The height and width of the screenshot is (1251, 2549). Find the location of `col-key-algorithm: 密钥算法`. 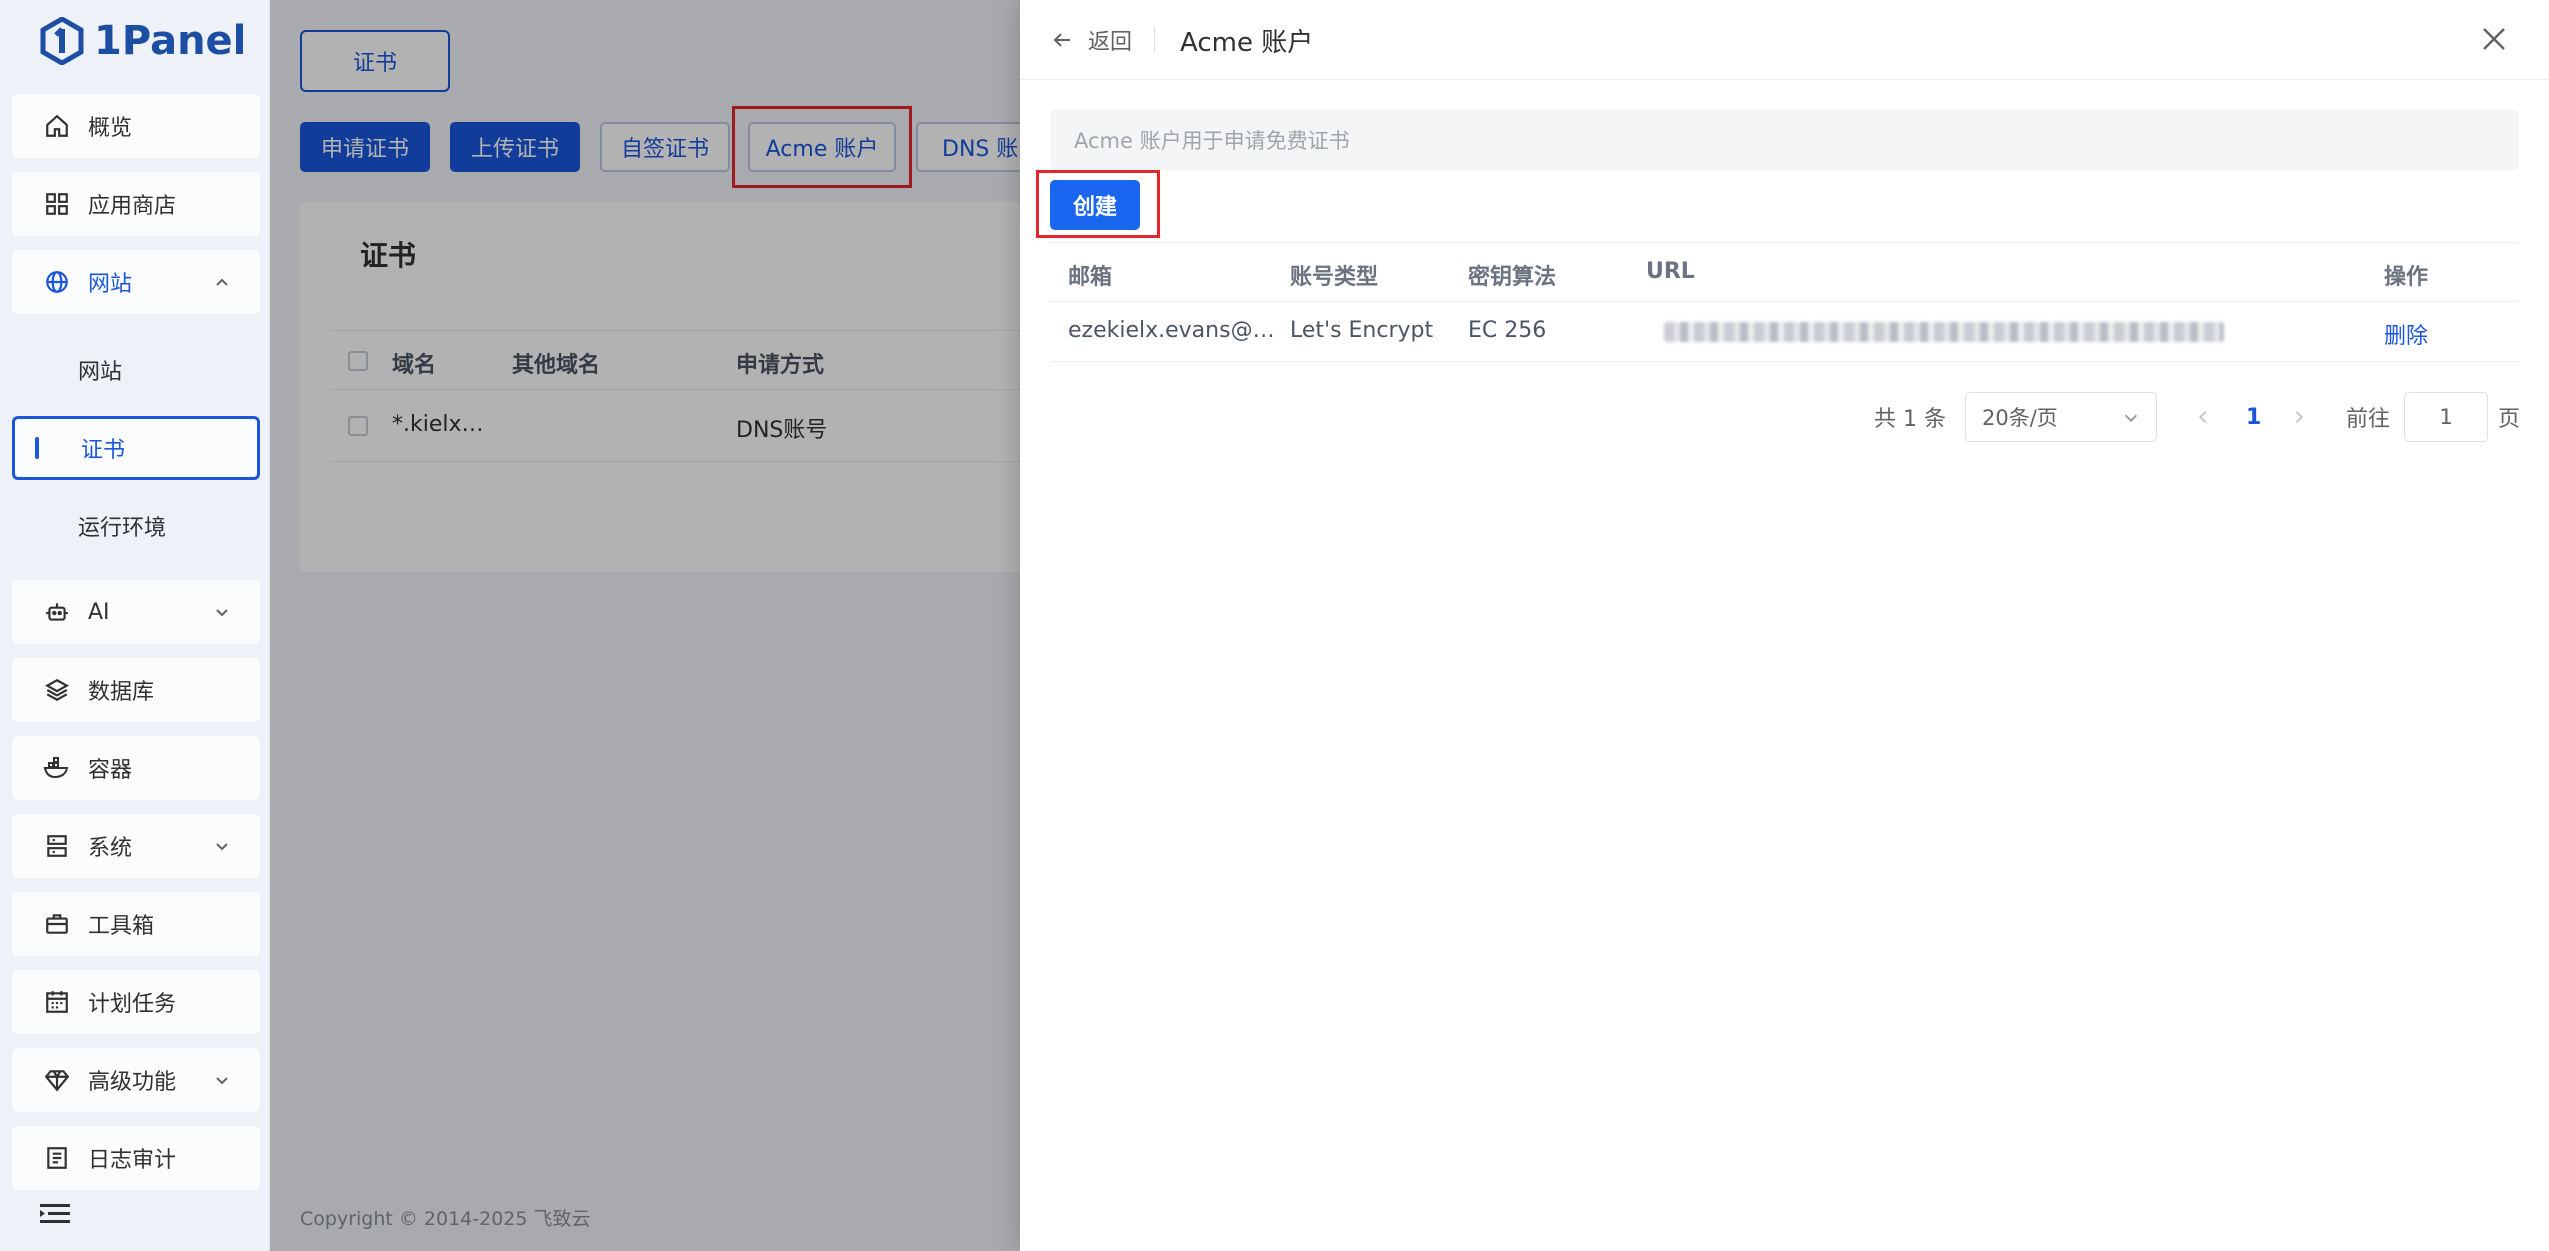

col-key-algorithm: 密钥算法 is located at coordinates (1512, 277).